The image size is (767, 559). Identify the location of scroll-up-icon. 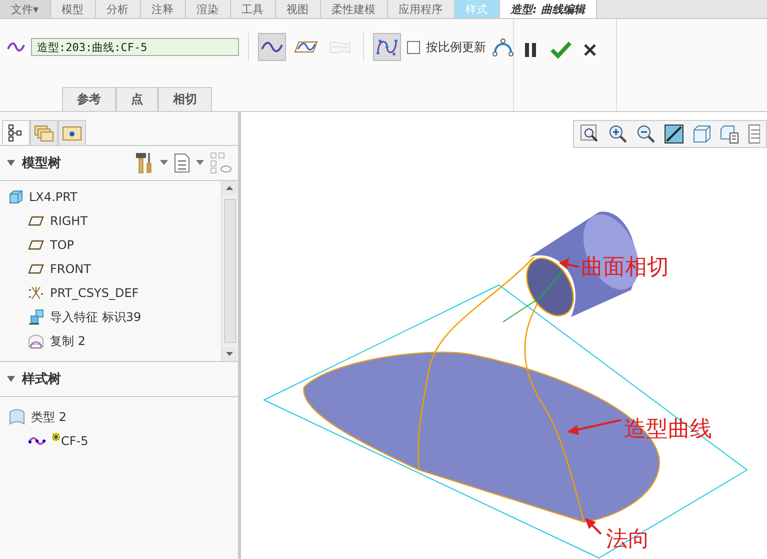
(229, 188).